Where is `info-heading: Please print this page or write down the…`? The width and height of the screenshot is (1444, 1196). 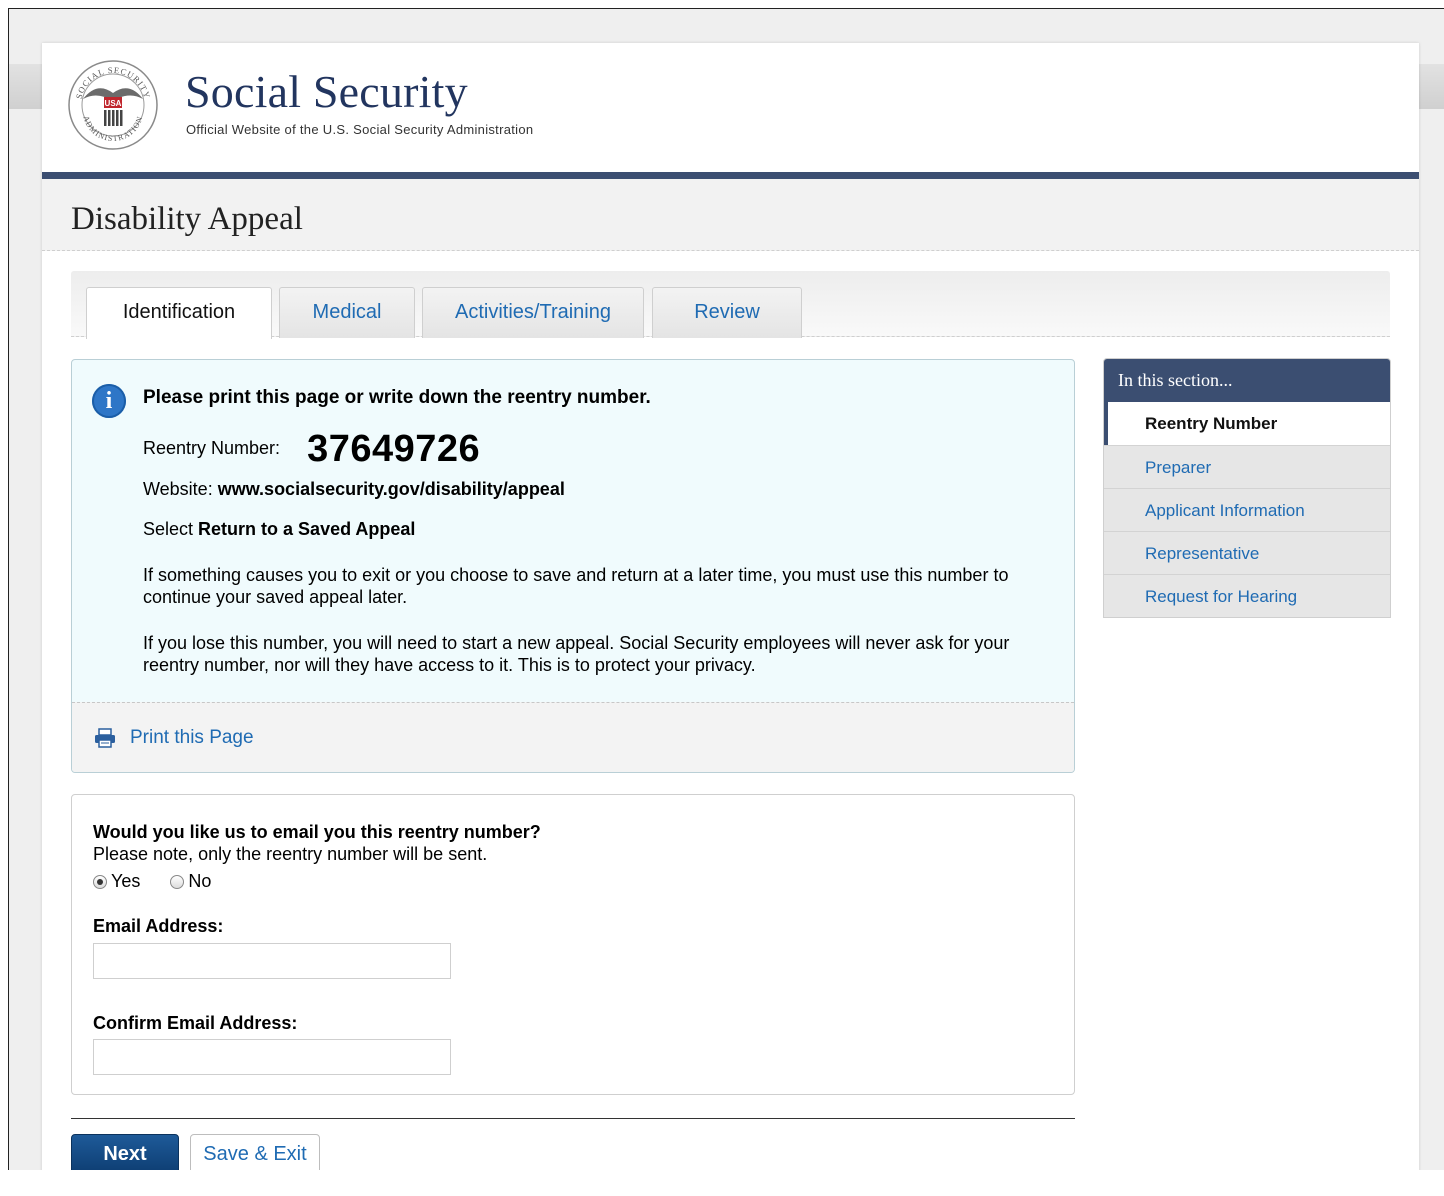 info-heading: Please print this page or write down the… is located at coordinates (397, 397).